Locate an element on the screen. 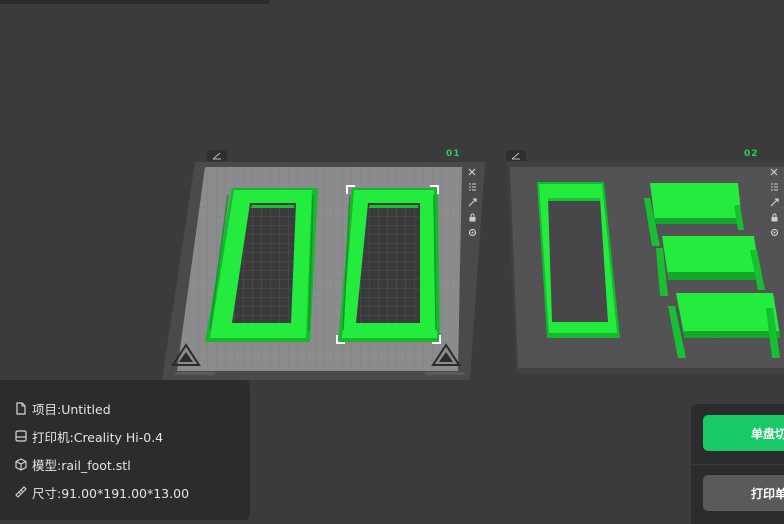  print-plate-button: 打印单盘 is located at coordinates (743, 493).